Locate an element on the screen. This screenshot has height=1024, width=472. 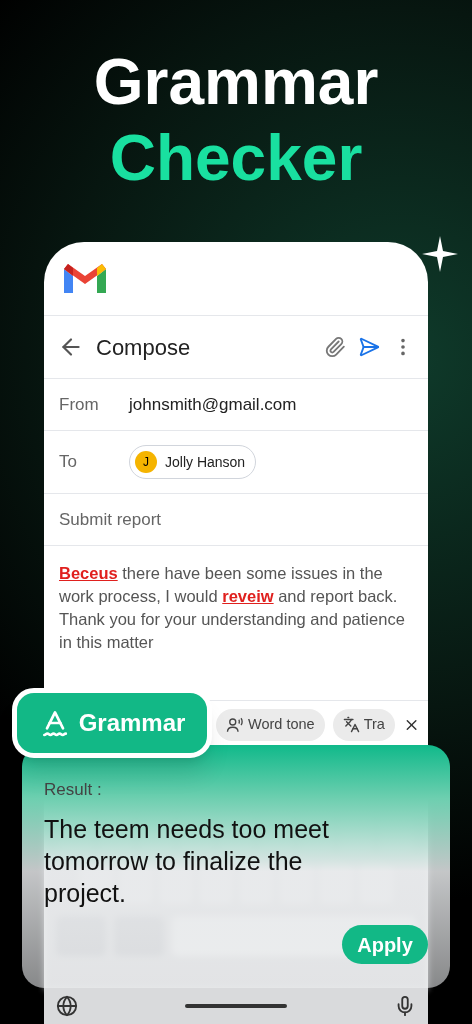
mail-logo-icon is located at coordinates (85, 278).